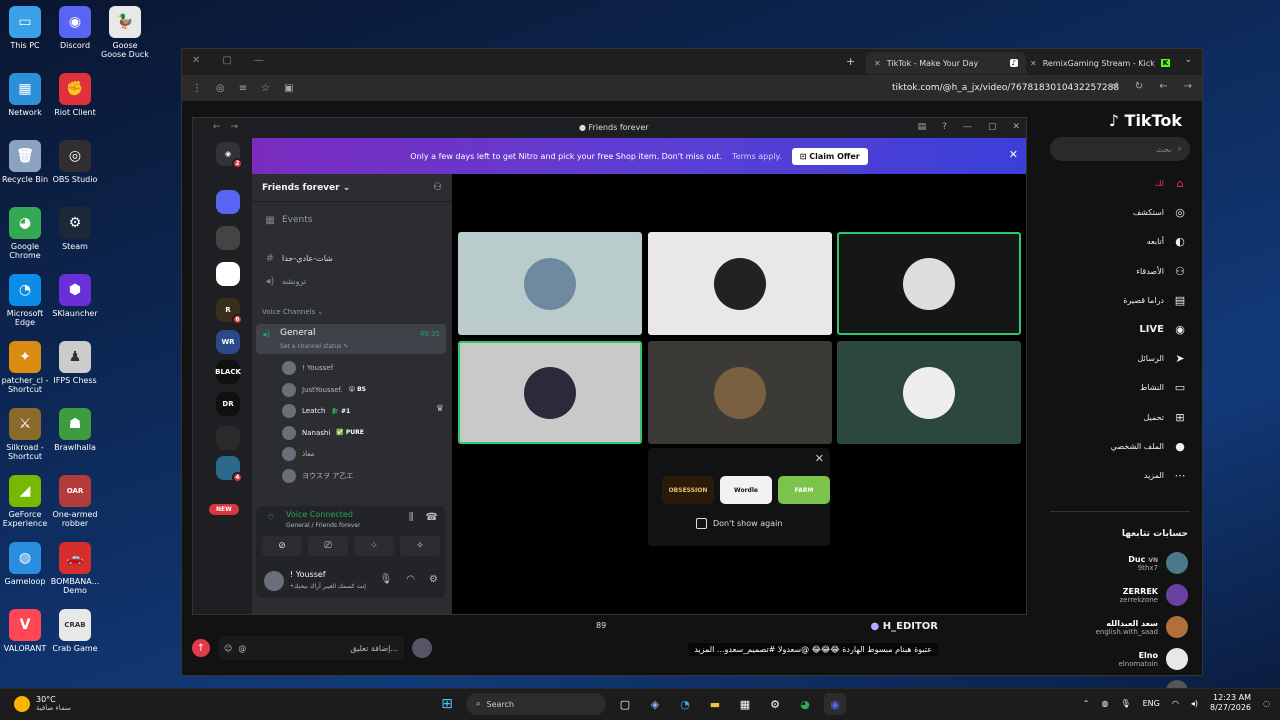 This screenshot has width=1280, height=720. Describe the element at coordinates (1118, 387) in the screenshot. I see `nav-item: النشاط ▭` at that location.